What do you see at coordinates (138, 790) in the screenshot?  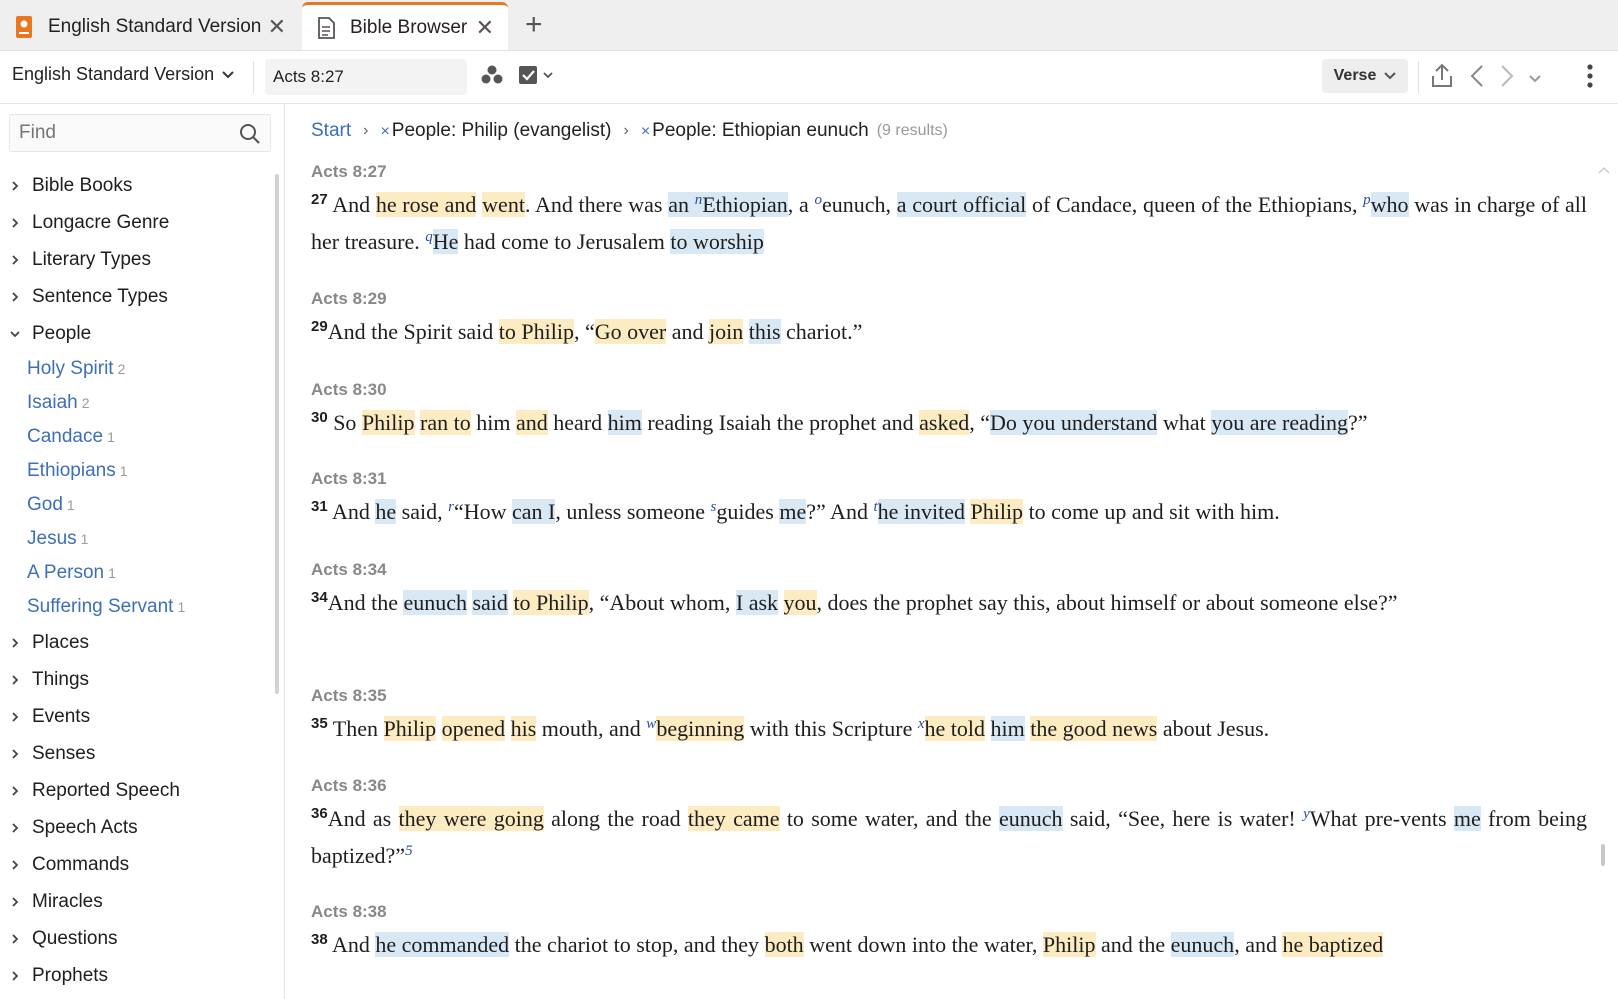 I see `tree-item-reported-speech: Reported Speech` at bounding box center [138, 790].